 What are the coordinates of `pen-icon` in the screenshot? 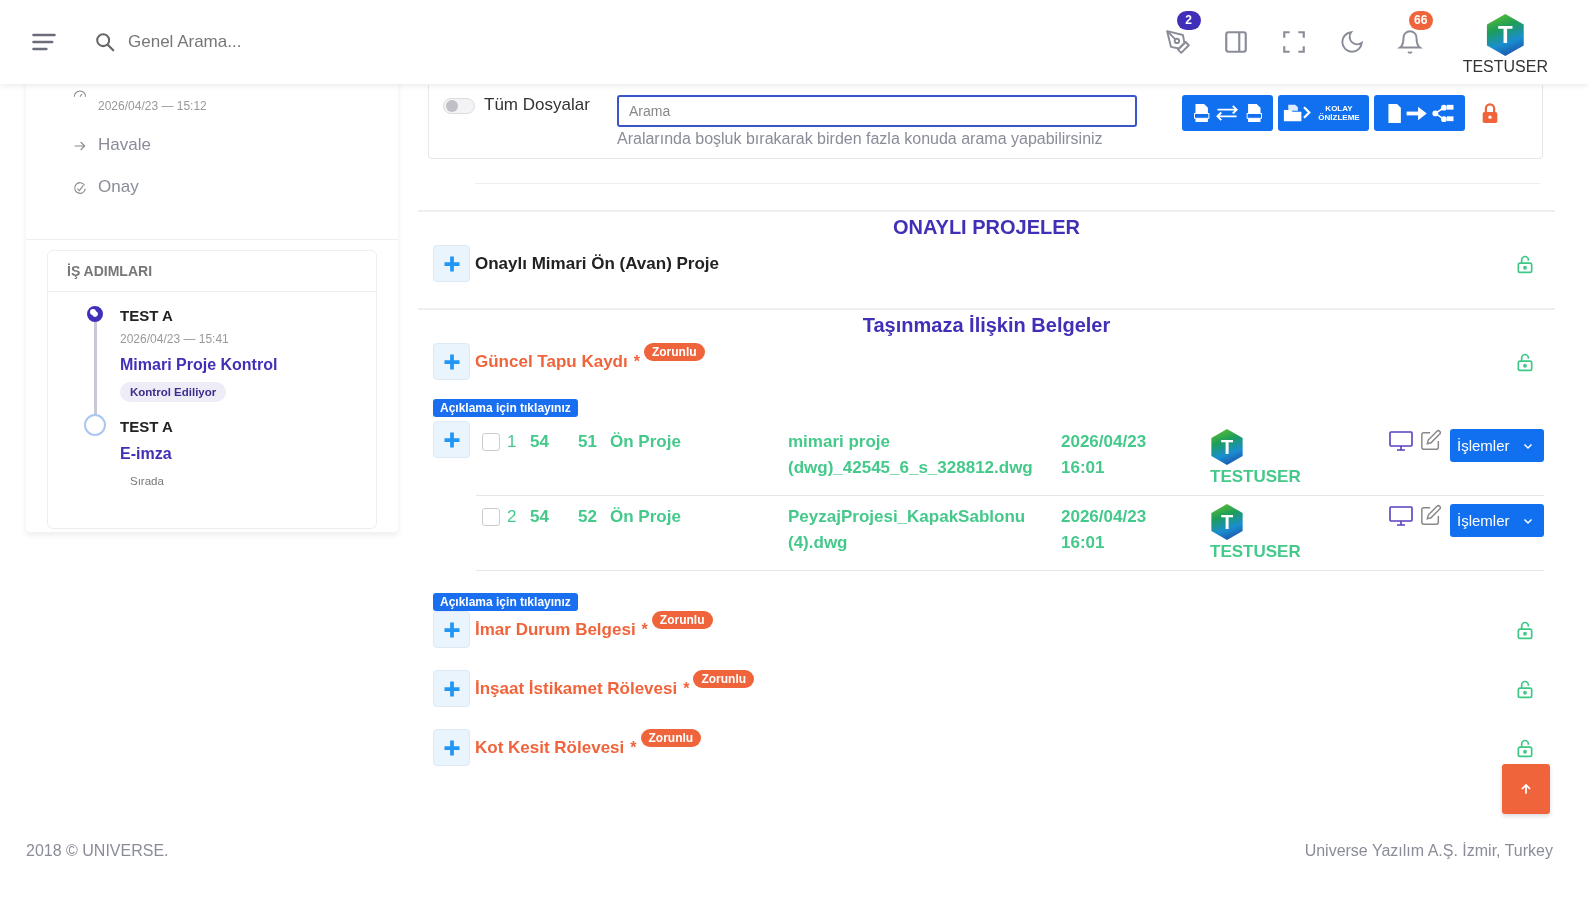 It's located at (1177, 42).